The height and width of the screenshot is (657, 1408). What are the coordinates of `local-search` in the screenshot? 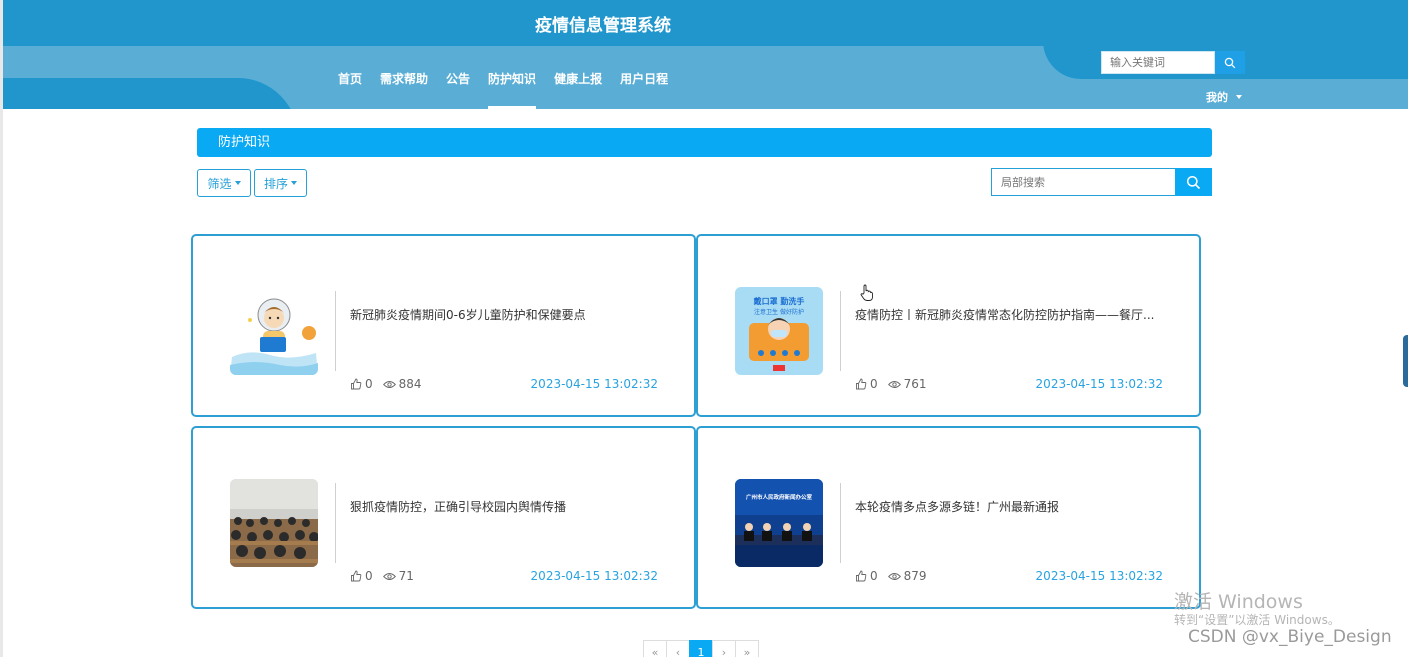 It's located at (1101, 182).